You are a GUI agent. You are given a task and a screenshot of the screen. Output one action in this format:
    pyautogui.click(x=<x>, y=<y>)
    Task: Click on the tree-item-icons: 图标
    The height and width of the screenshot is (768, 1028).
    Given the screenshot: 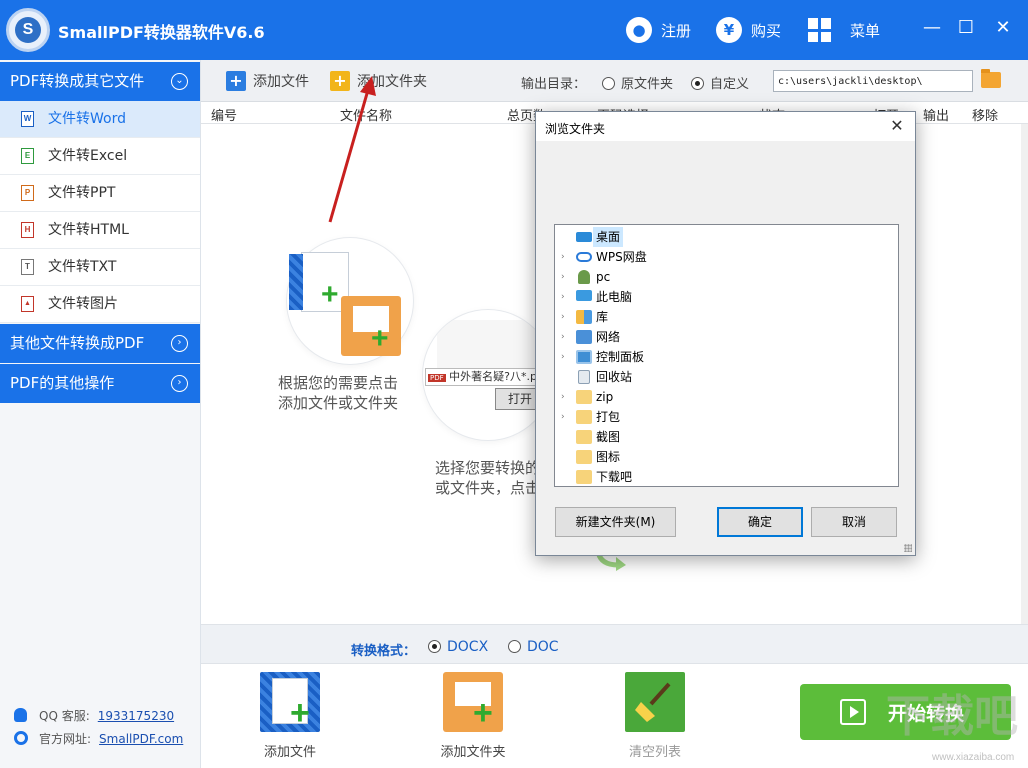 What is the action you would take?
    pyautogui.click(x=726, y=457)
    